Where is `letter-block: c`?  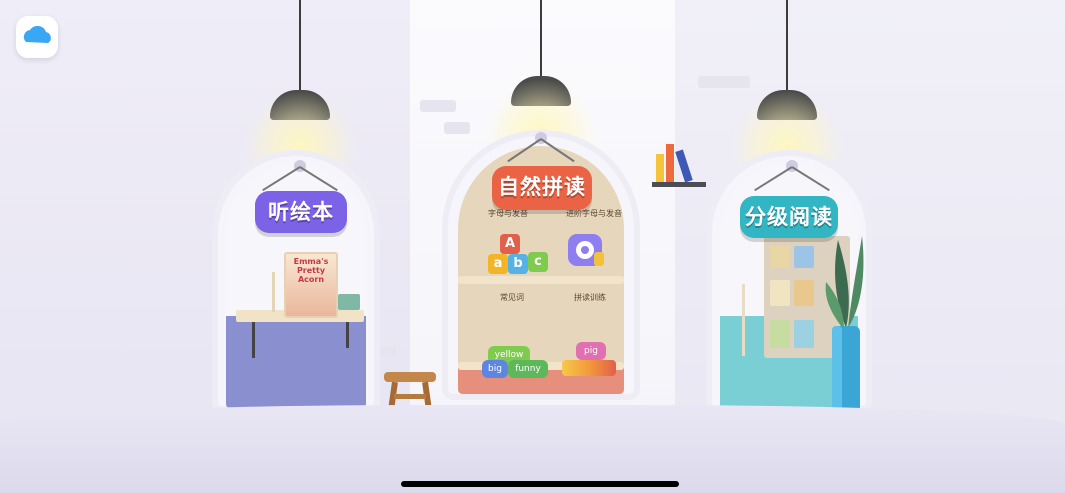
letter-block: c is located at coordinates (538, 262).